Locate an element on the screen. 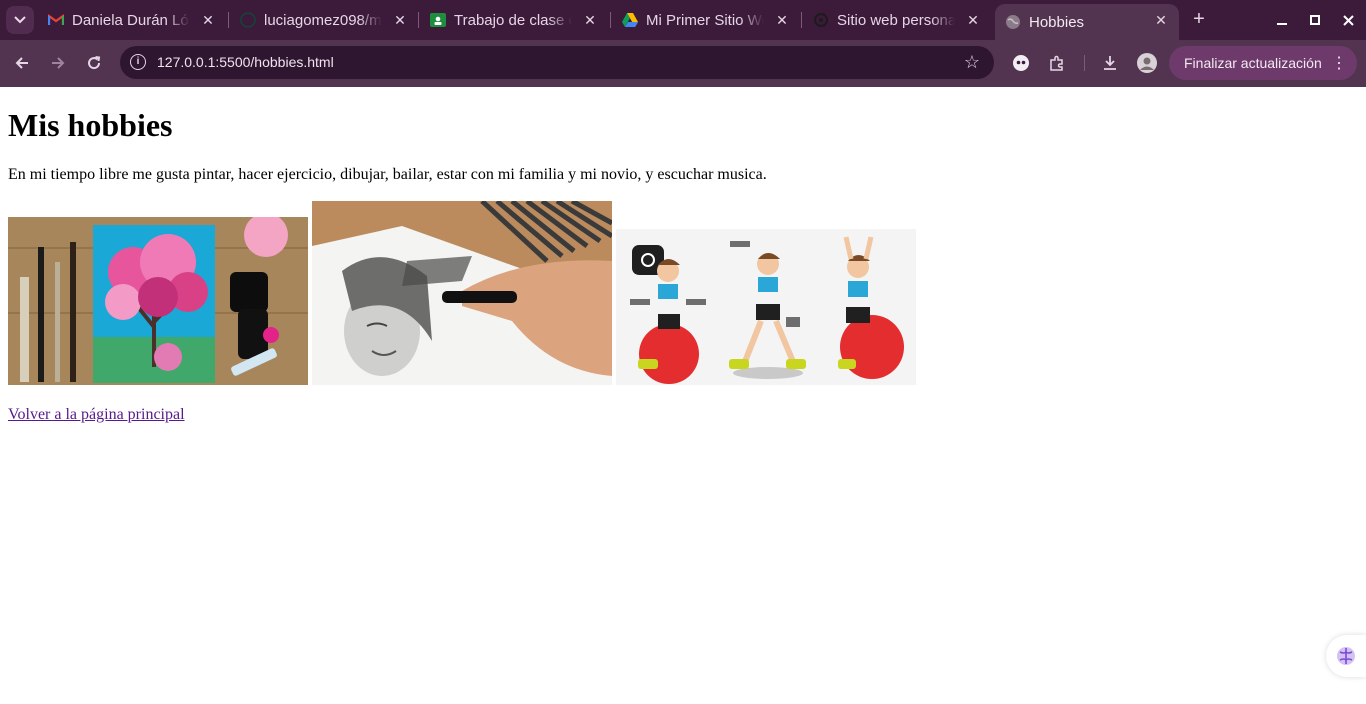  forward-button is located at coordinates (58, 63).